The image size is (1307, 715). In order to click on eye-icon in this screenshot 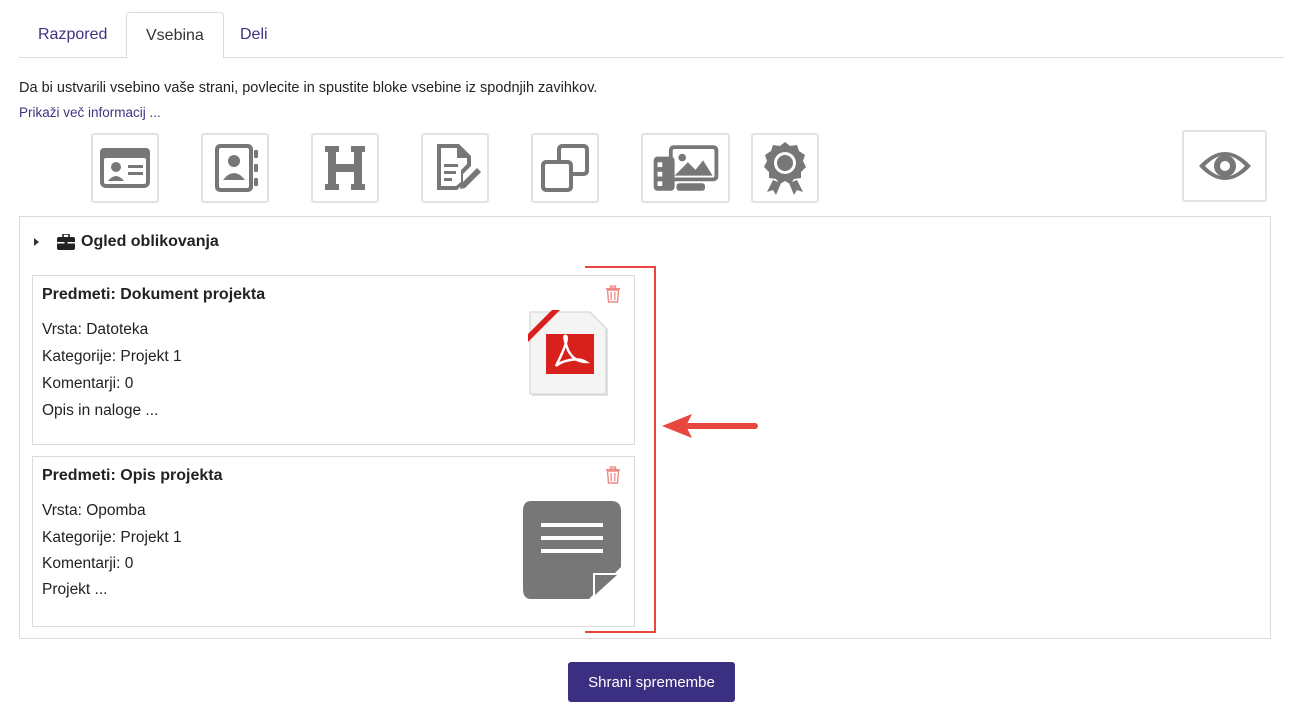, I will do `click(1224, 166)`.